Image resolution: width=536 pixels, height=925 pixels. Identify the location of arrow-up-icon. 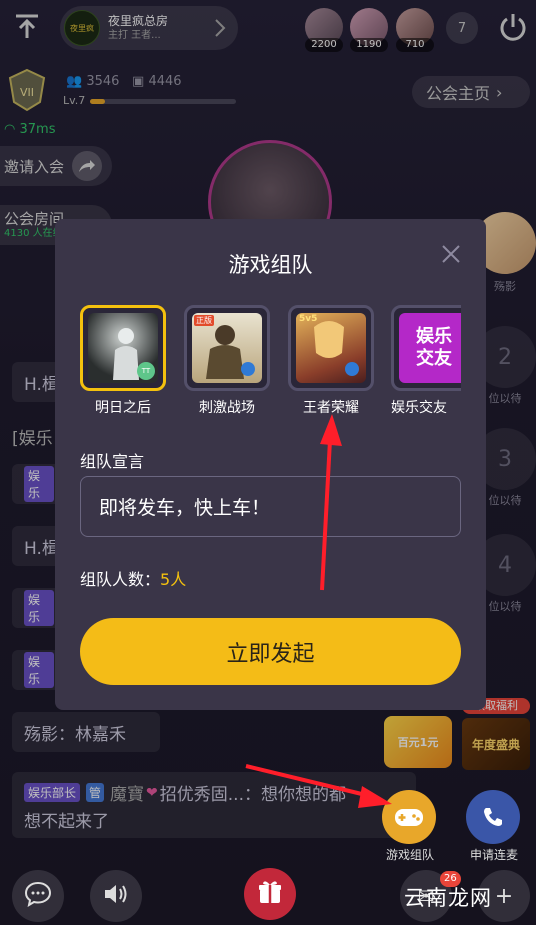
(326, 515).